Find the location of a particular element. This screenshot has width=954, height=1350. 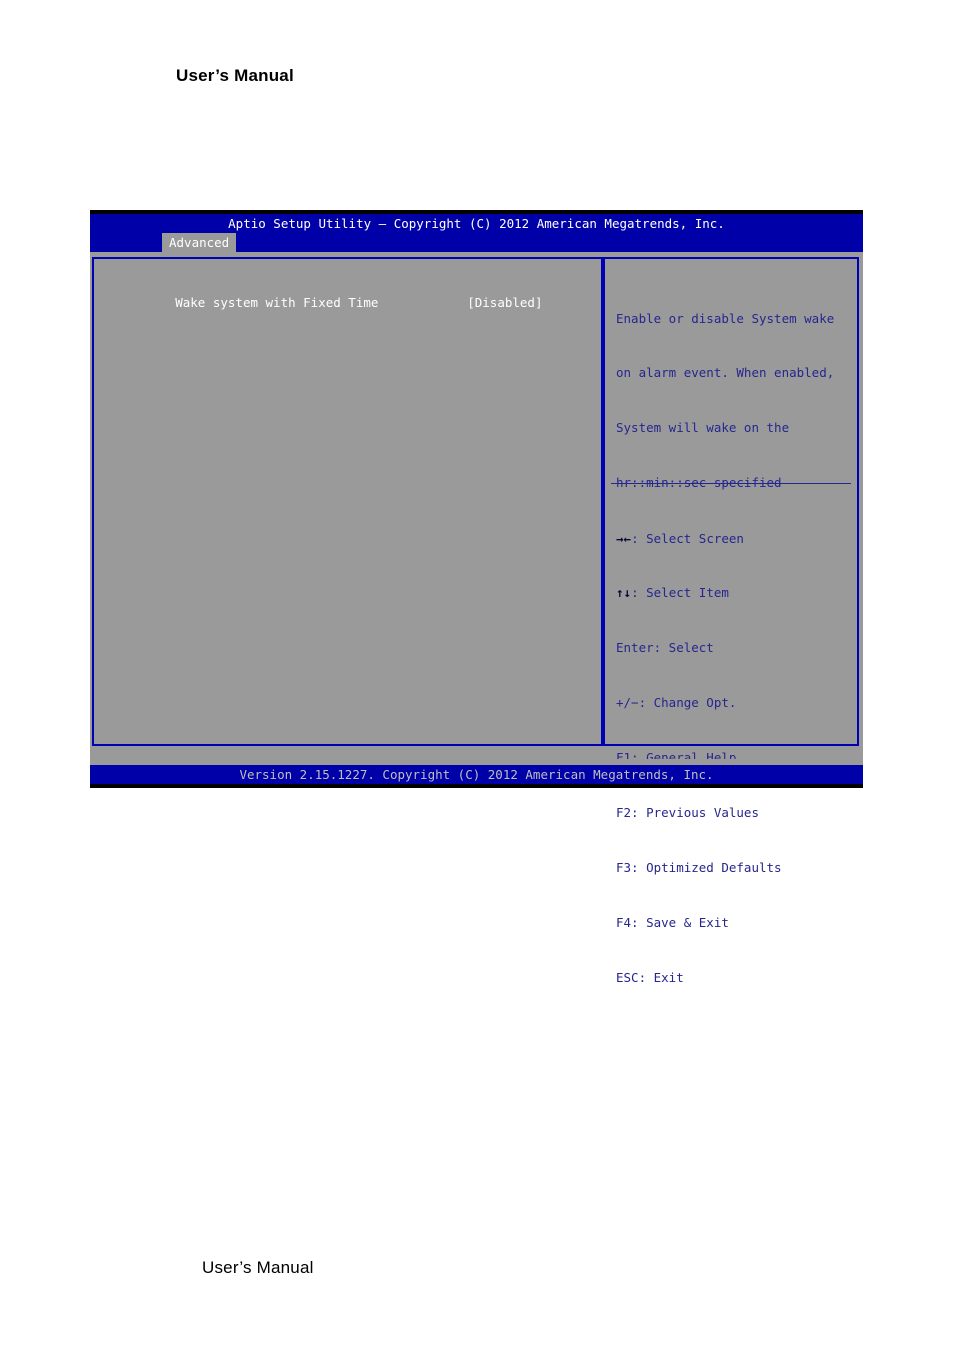

help-text-line-2: on alarm event. When enabled, is located at coordinates (725, 373).